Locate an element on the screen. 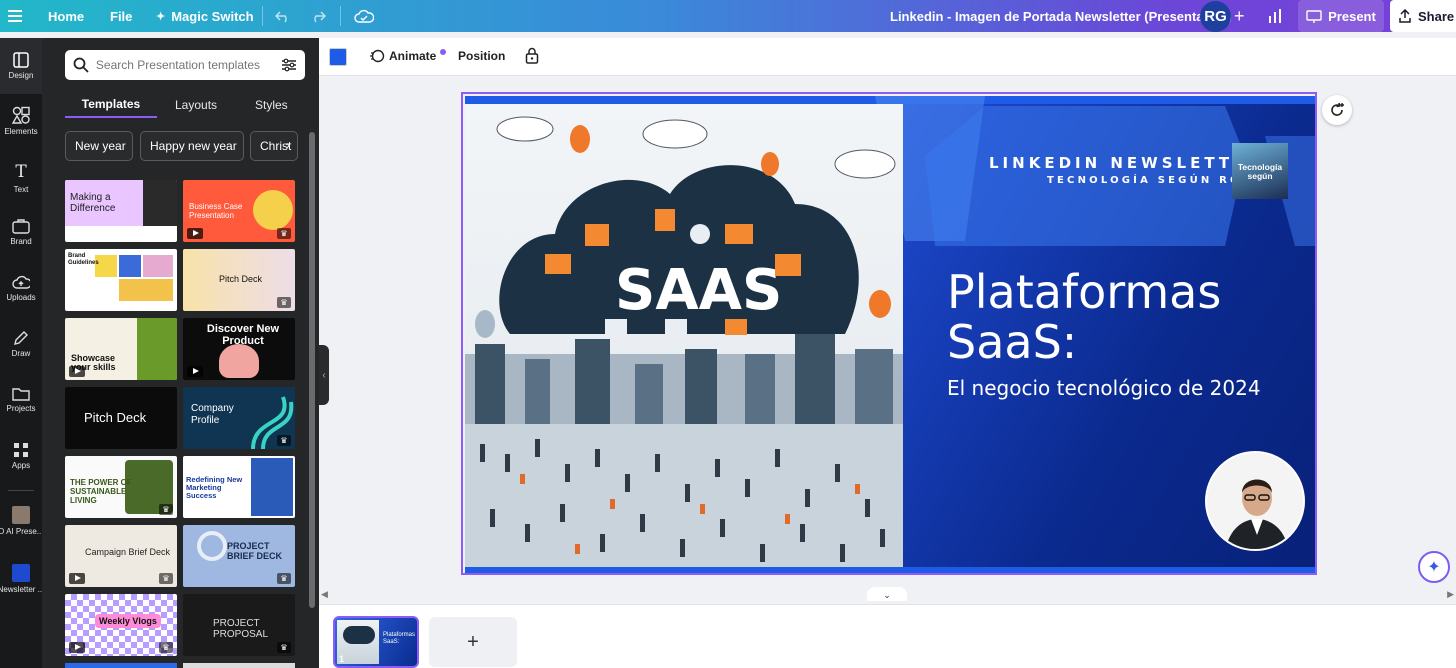  newsletter-logo-card: Tecnología según is located at coordinates (1260, 171).